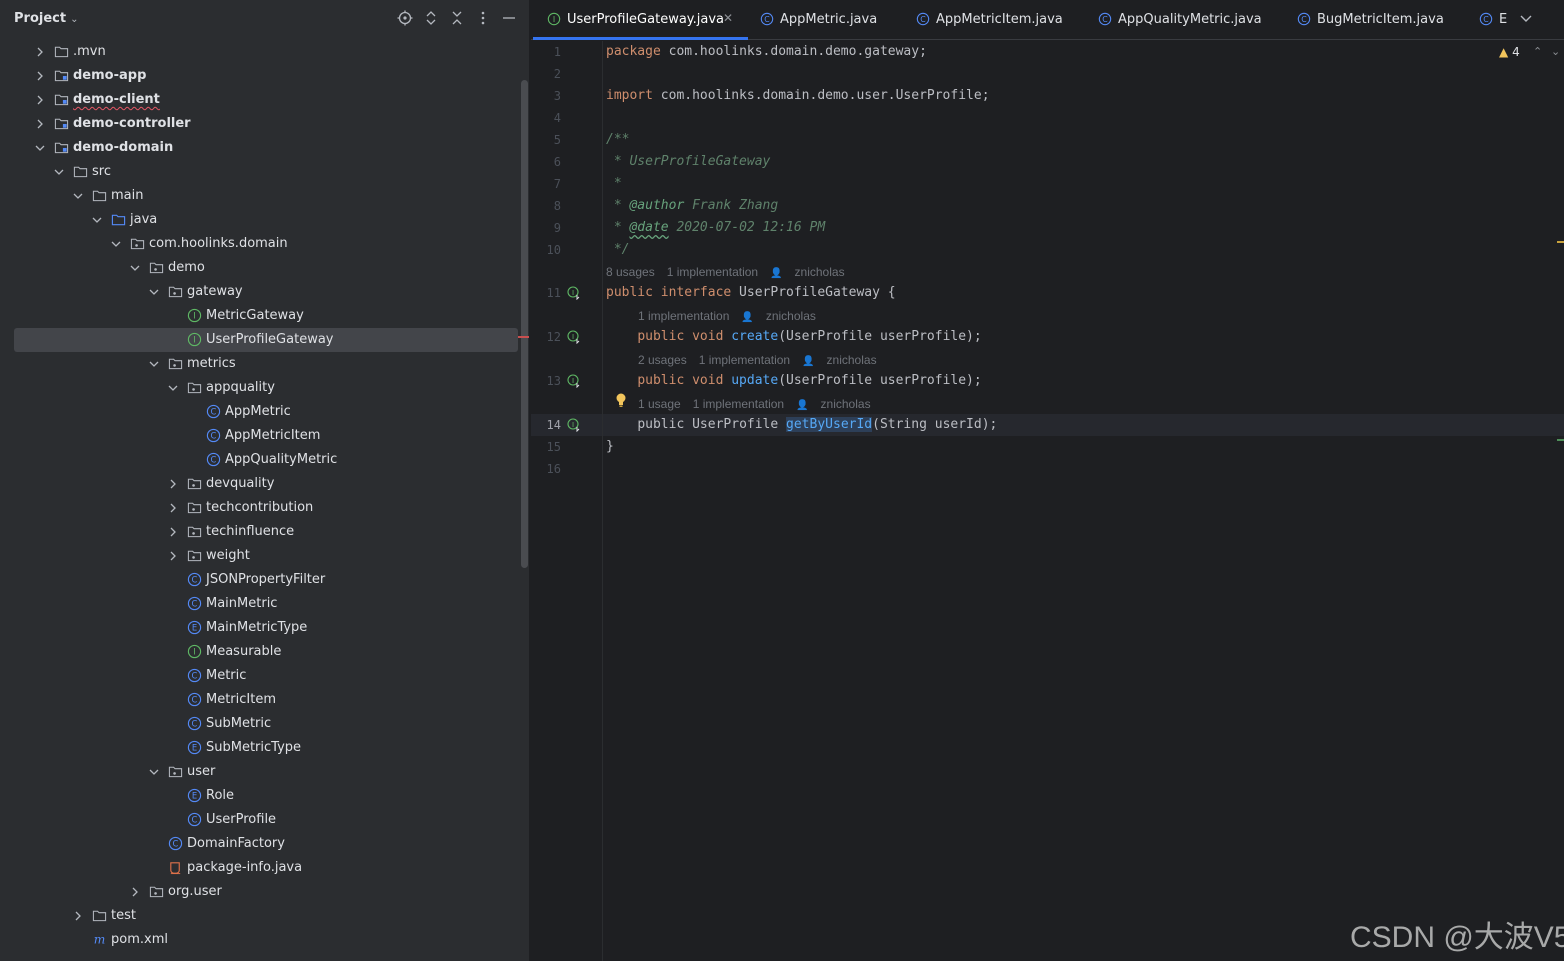 This screenshot has width=1564, height=961. I want to click on next-highlight-icon: ⌄, so click(1555, 51).